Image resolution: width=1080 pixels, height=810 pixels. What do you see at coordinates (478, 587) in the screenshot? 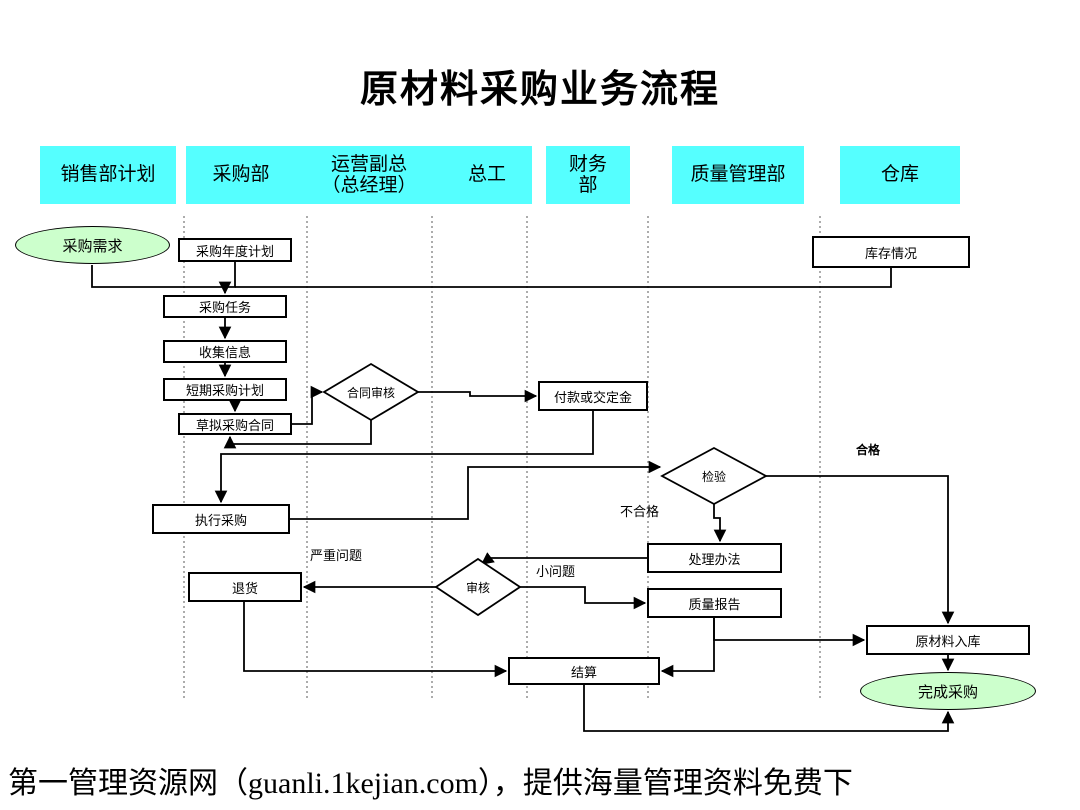
I see `review-decision` at bounding box center [478, 587].